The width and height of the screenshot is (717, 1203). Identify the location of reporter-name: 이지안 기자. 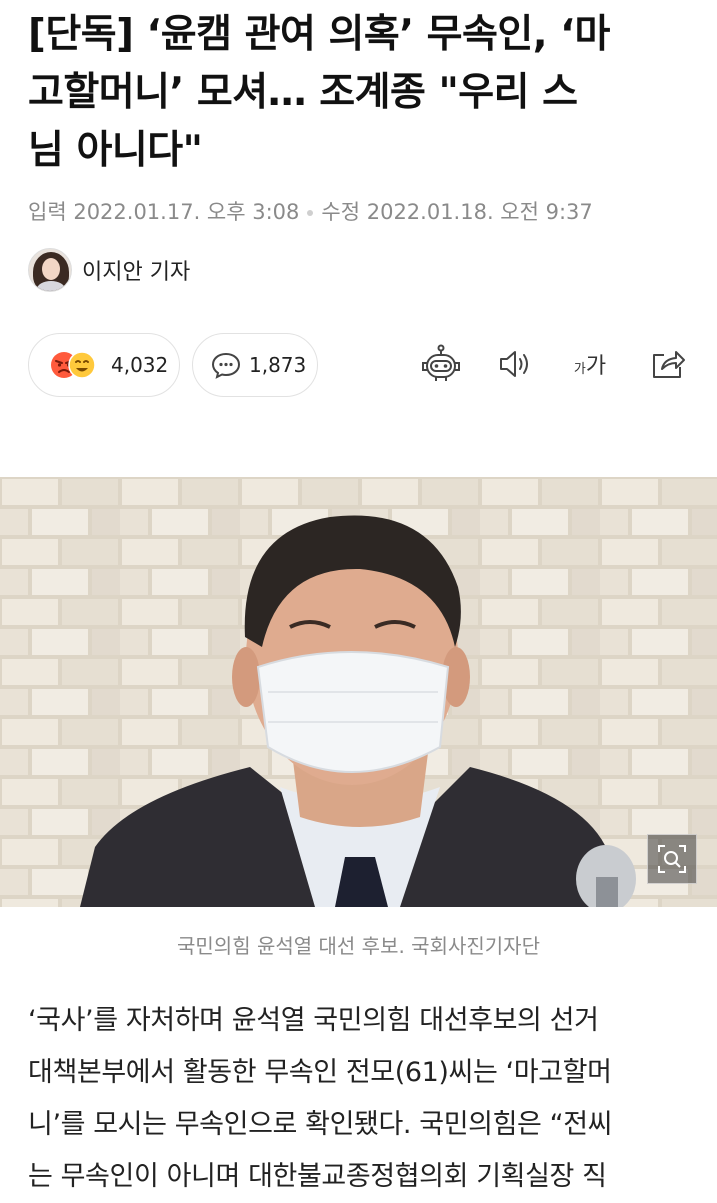
(136, 270).